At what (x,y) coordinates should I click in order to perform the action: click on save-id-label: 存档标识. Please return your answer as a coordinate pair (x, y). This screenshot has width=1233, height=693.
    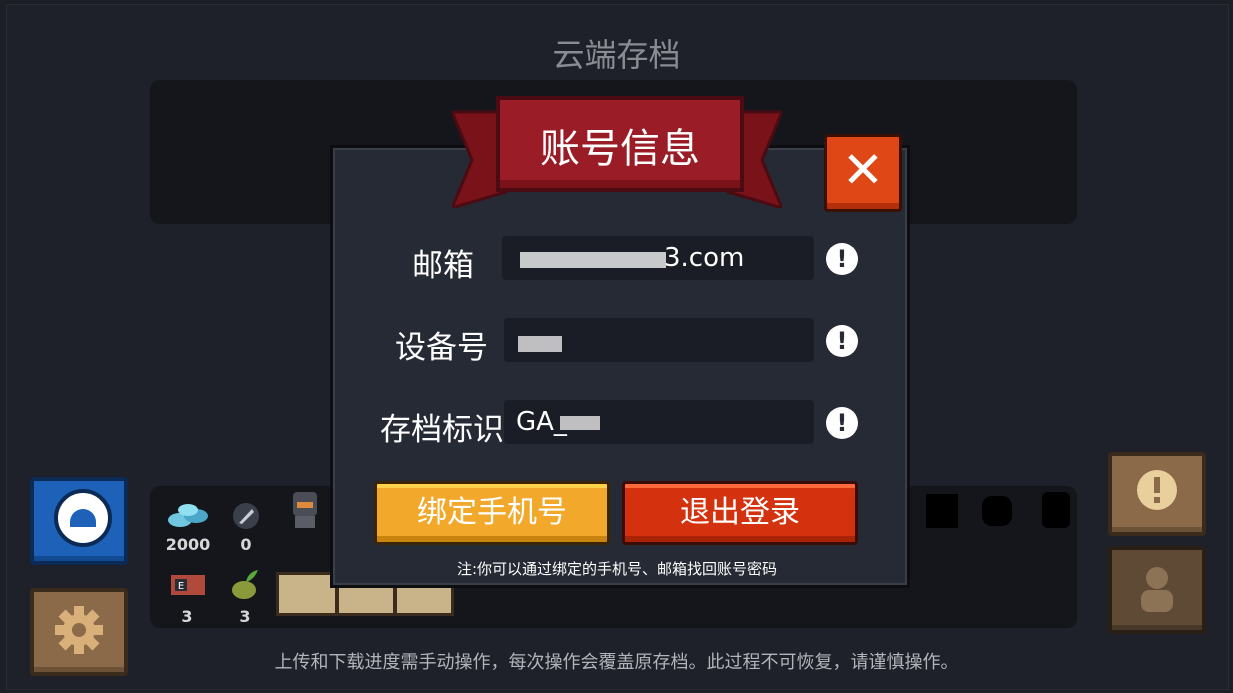
    Looking at the image, I should click on (442, 430).